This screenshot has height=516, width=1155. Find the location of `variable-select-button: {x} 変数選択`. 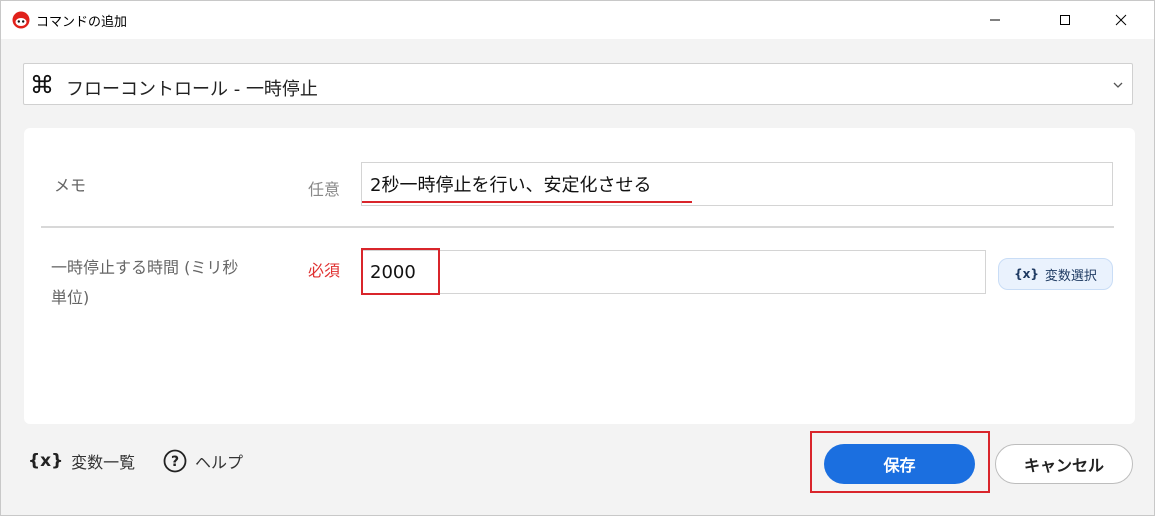

variable-select-button: {x} 変数選択 is located at coordinates (1055, 274).